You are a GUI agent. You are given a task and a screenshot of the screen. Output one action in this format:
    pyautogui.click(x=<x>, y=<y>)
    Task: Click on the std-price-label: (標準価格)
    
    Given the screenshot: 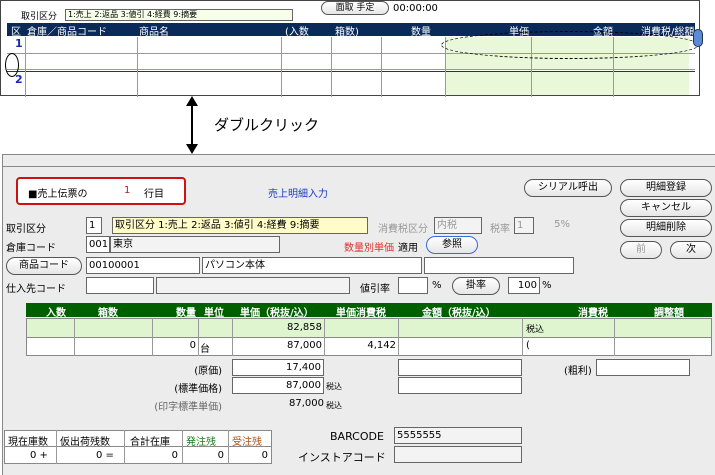 What is the action you would take?
    pyautogui.click(x=198, y=389)
    